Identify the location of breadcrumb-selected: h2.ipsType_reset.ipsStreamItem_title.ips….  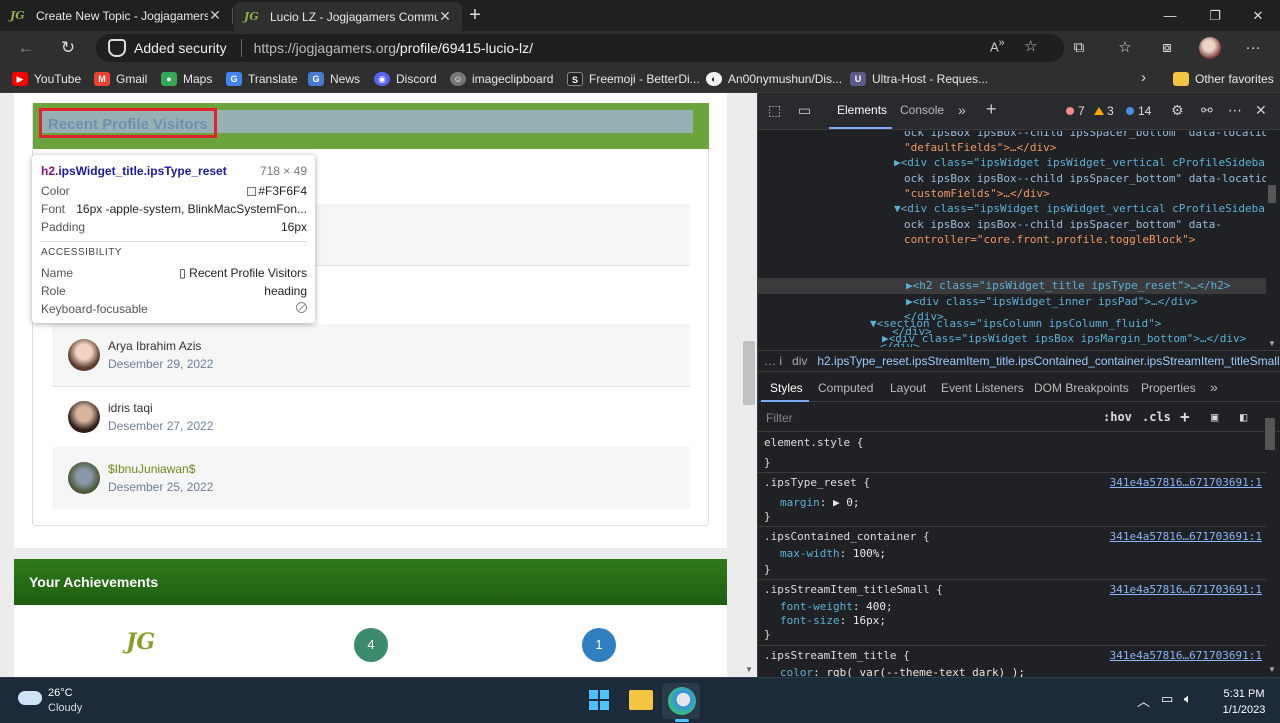
(1048, 361).